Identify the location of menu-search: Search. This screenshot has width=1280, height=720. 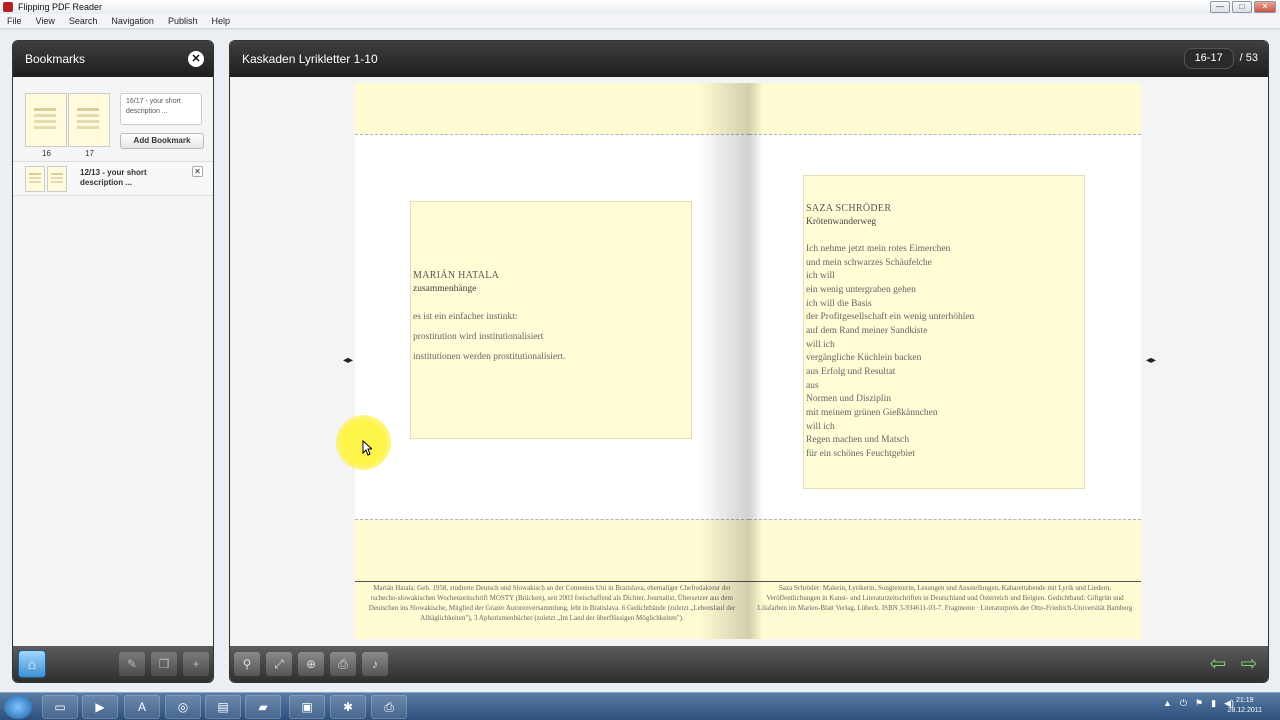
(83, 21).